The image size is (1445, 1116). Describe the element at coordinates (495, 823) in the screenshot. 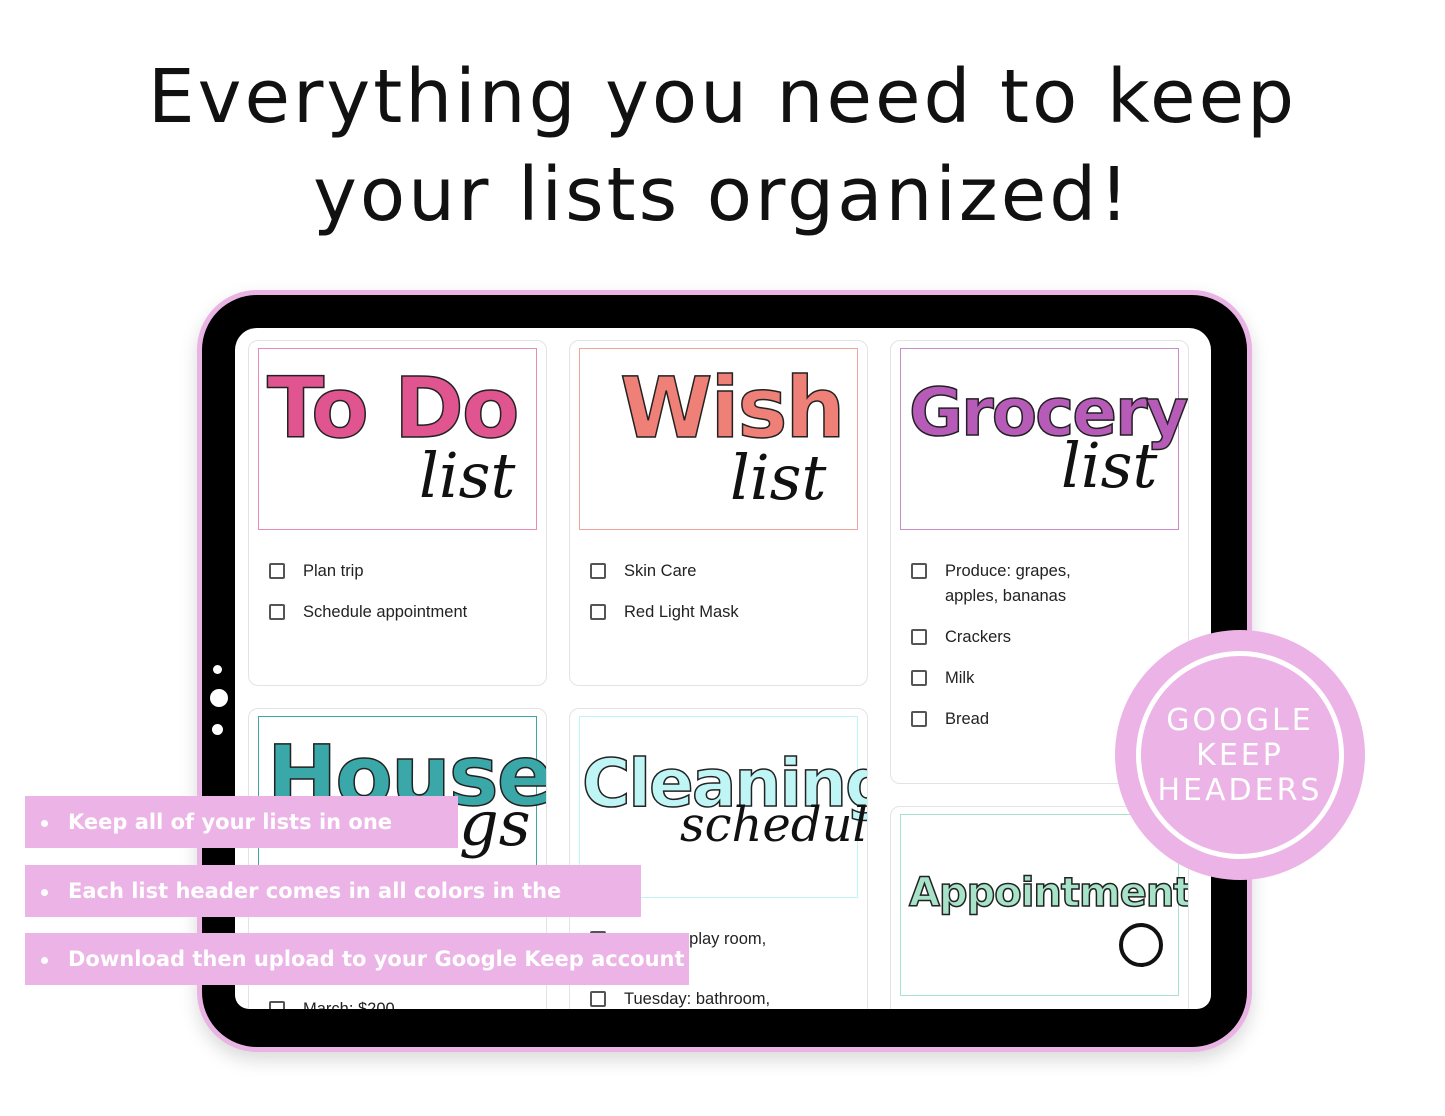

I see `header-script: gs` at that location.